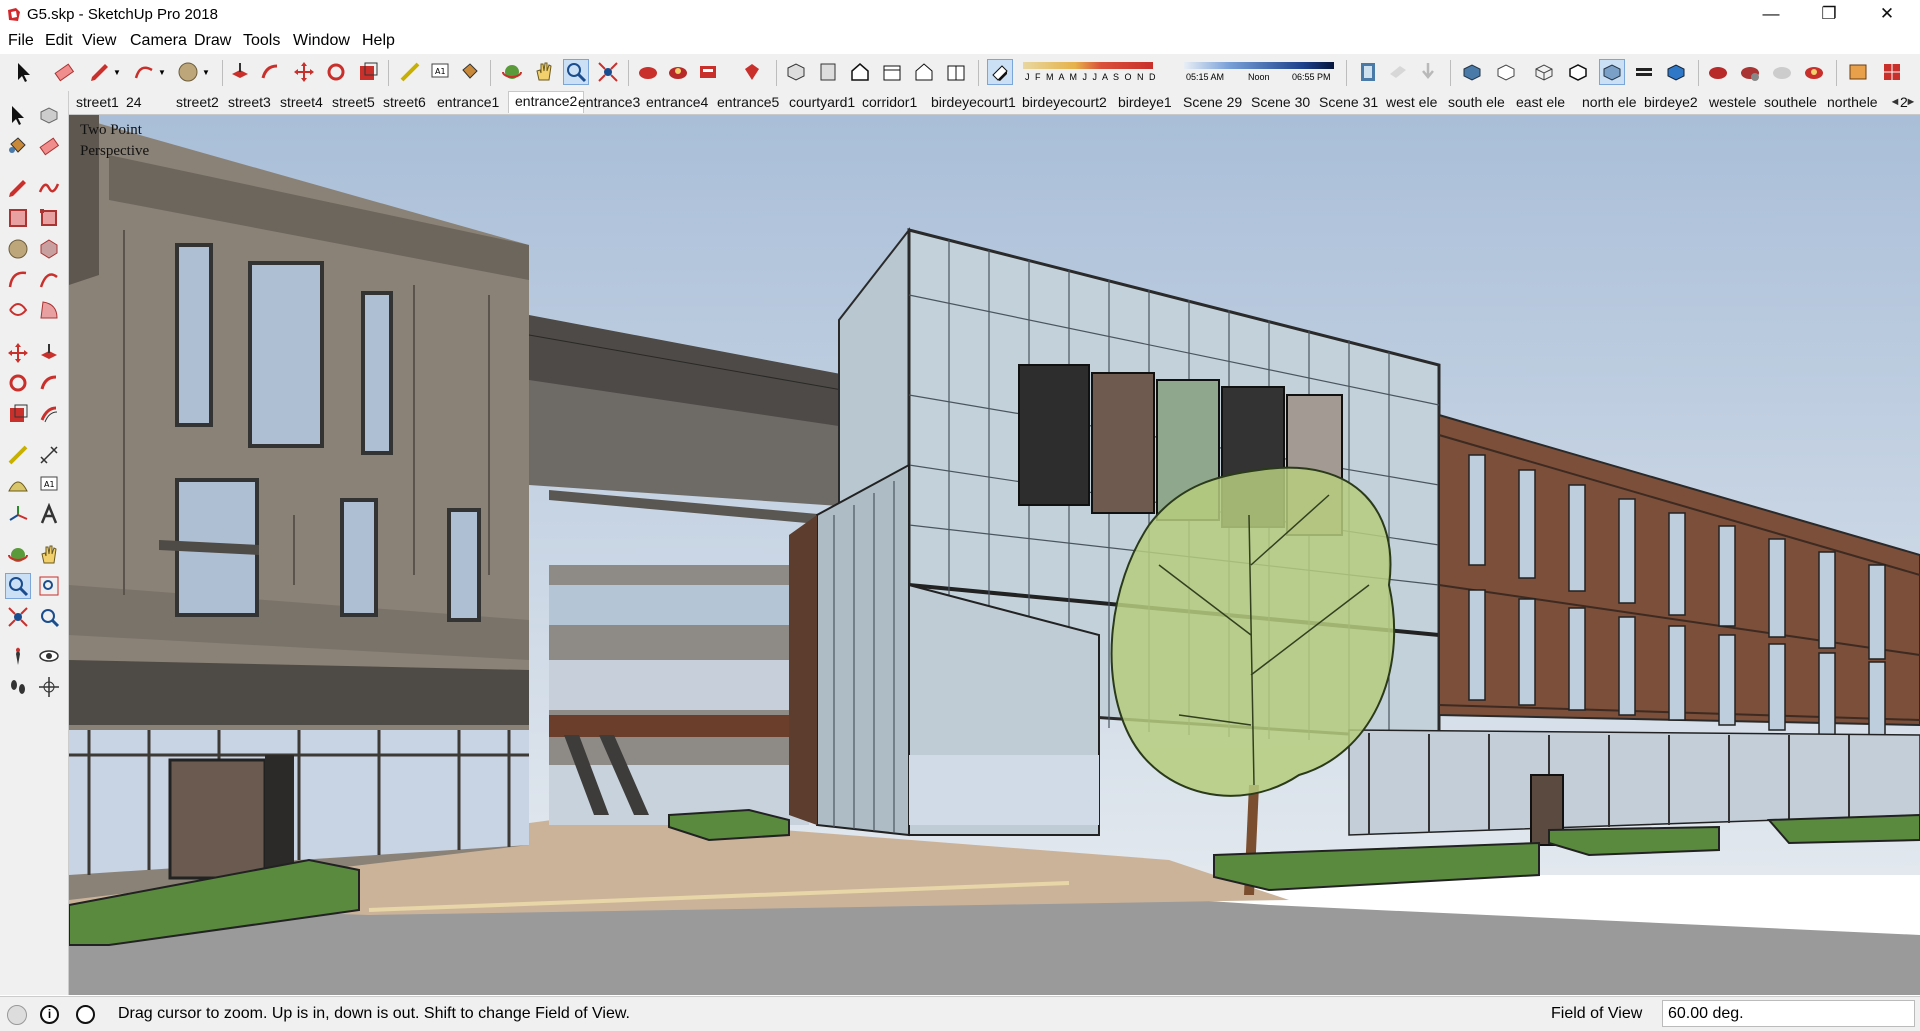 The height and width of the screenshot is (1031, 1920). Describe the element at coordinates (1000, 72) in the screenshot. I see `shadows-toggle-icon` at that location.